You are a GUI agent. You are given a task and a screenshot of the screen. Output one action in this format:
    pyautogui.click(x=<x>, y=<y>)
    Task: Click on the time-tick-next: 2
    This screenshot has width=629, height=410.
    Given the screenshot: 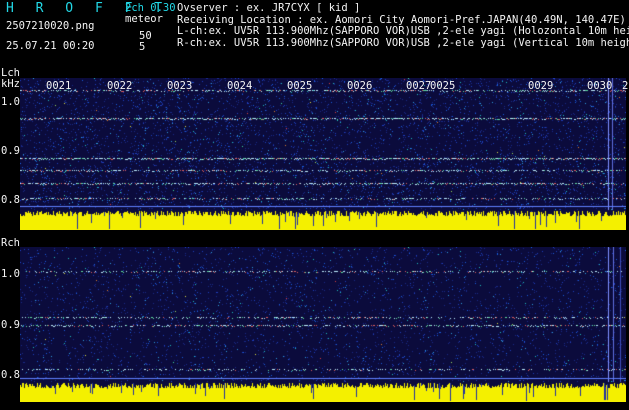 What is the action you would take?
    pyautogui.click(x=625, y=86)
    